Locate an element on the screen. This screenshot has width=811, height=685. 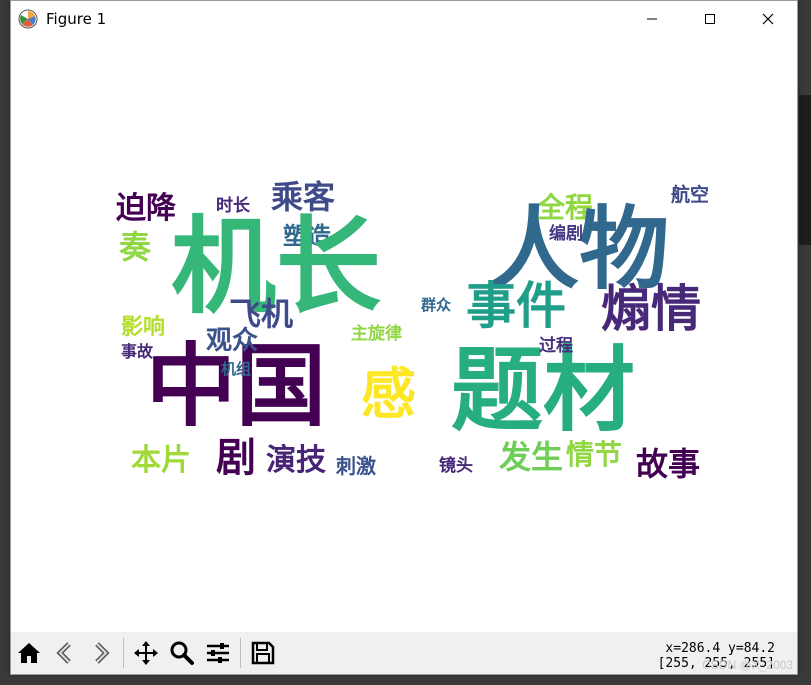
zoom-button is located at coordinates (182, 653).